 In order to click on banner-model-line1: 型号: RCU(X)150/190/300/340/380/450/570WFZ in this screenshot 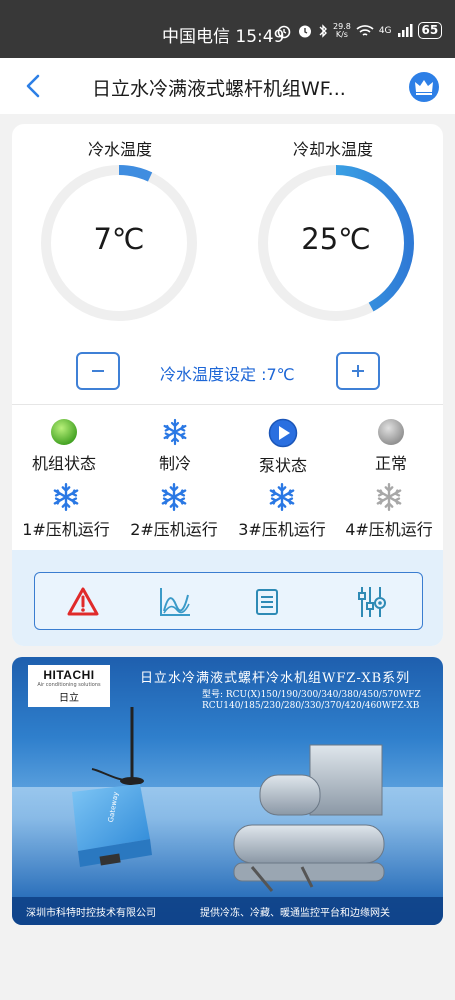, I will do `click(311, 695)`.